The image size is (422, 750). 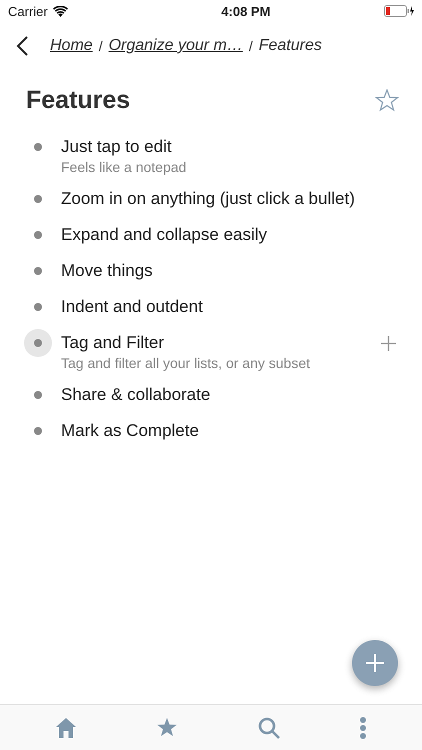 What do you see at coordinates (38, 343) in the screenshot?
I see `bullet` at bounding box center [38, 343].